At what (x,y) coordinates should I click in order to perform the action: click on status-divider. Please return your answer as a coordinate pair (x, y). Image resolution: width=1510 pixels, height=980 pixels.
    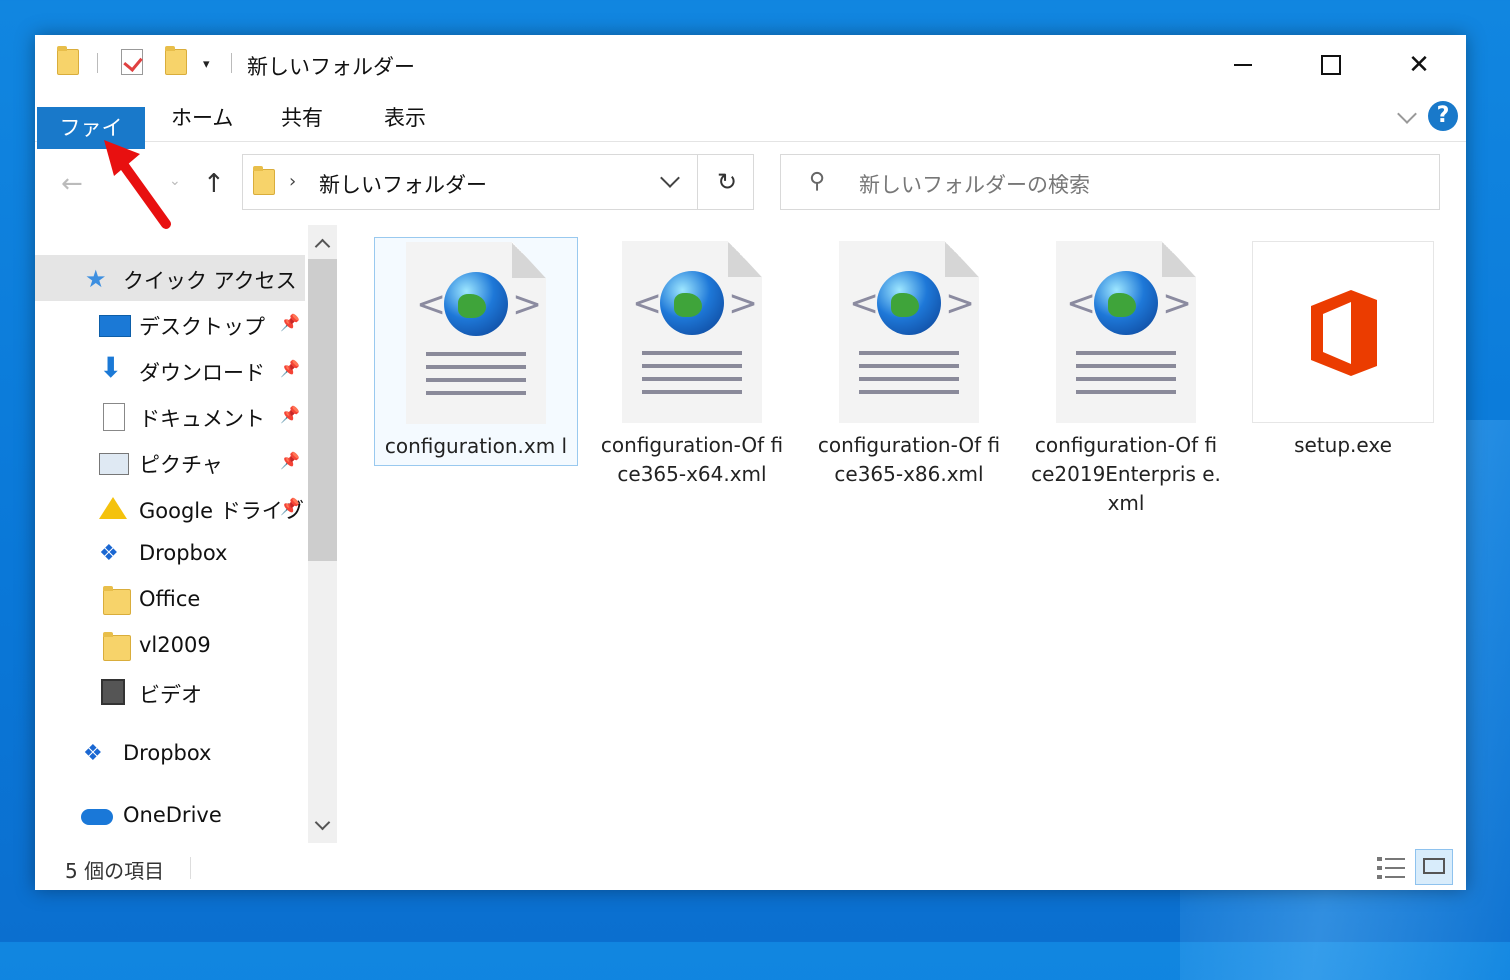
    Looking at the image, I should click on (190, 868).